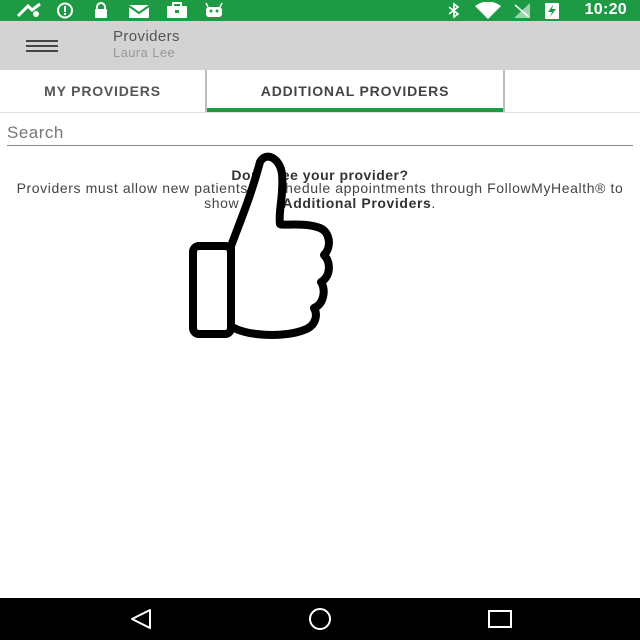  I want to click on search-input, so click(320, 133).